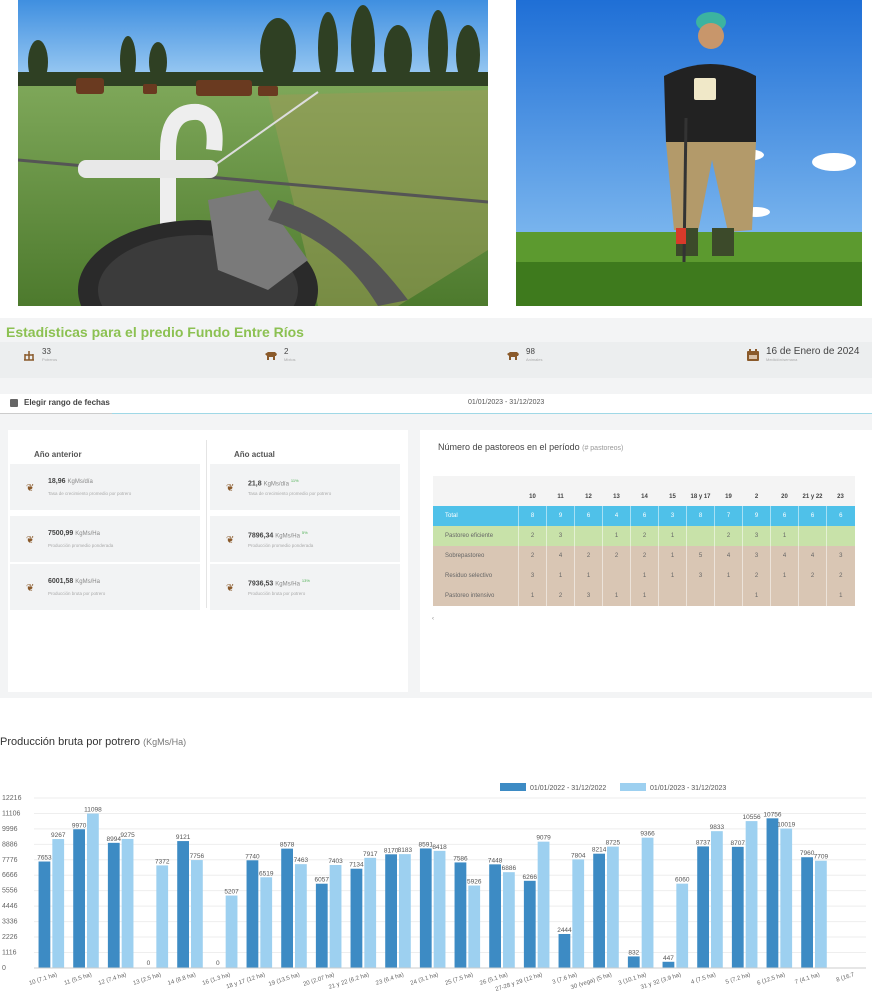  I want to click on x-tick-label: 18 y 17 (12 ha), so click(246, 981).